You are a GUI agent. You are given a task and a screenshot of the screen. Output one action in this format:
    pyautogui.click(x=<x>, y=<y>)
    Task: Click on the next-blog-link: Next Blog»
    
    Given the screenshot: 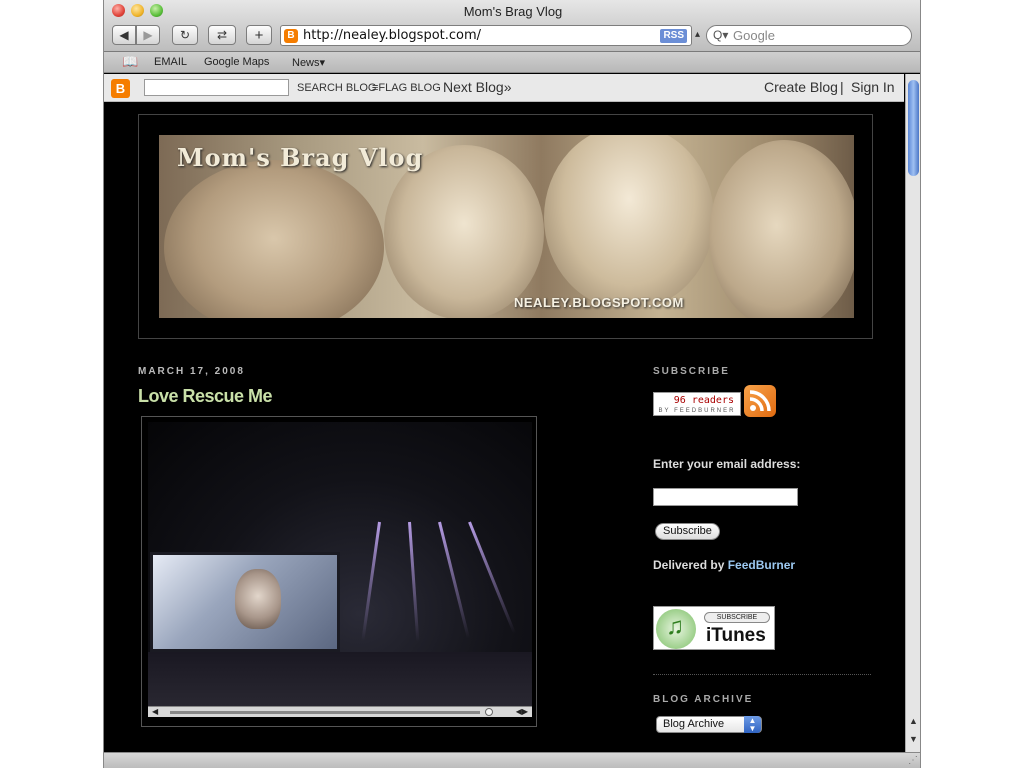 What is the action you would take?
    pyautogui.click(x=477, y=87)
    